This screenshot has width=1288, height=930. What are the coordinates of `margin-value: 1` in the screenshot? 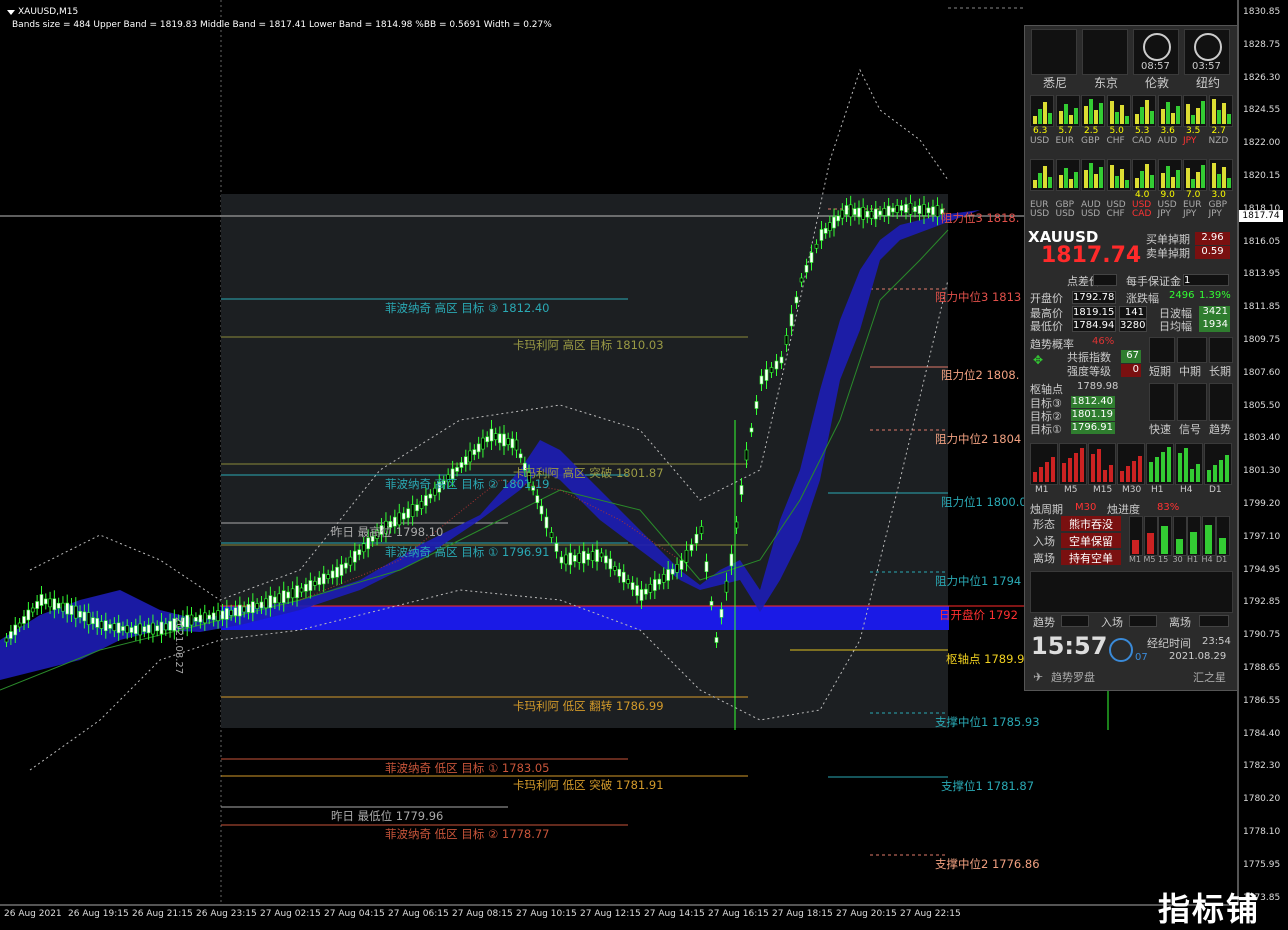 It's located at (1206, 280).